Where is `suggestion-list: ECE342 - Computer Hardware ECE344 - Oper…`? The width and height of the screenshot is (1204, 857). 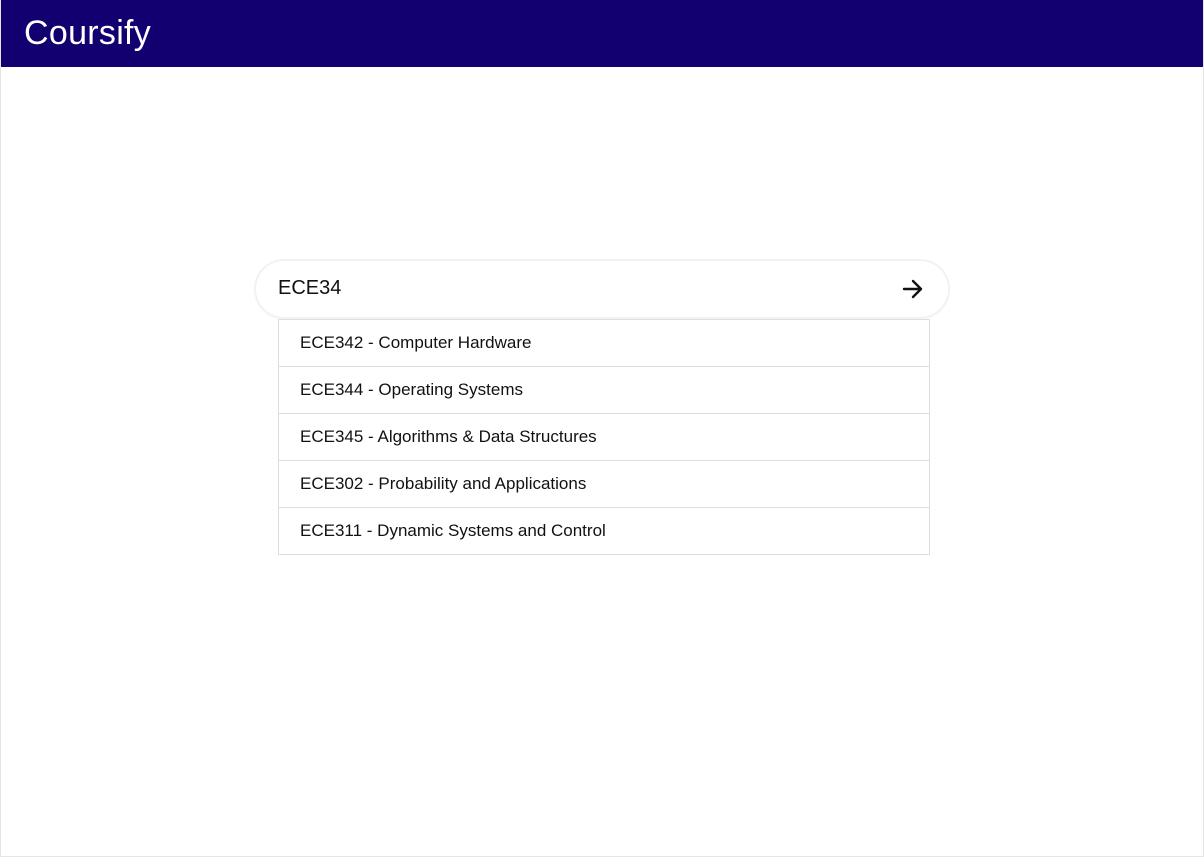 suggestion-list: ECE342 - Computer Hardware ECE344 - Oper… is located at coordinates (604, 437).